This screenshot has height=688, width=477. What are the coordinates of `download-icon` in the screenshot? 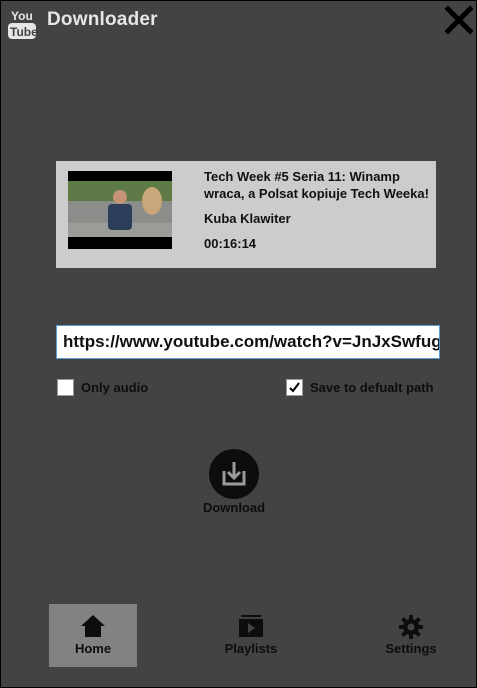 It's located at (234, 474).